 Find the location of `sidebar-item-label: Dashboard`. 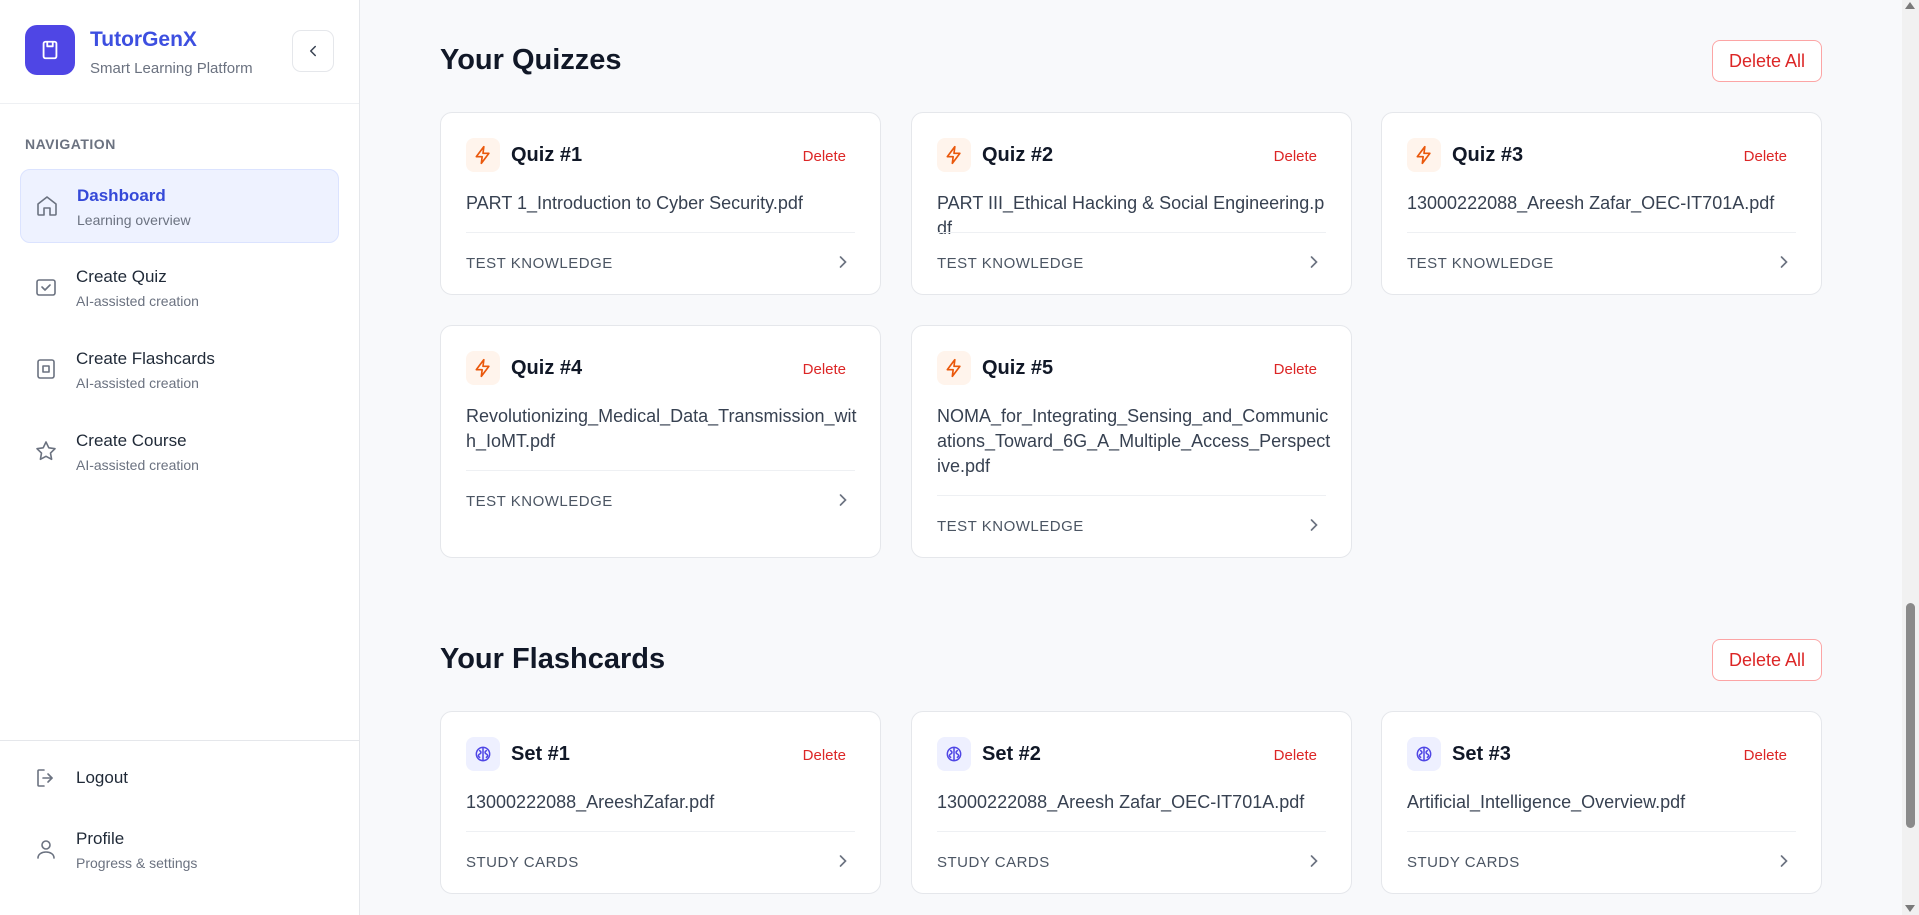

sidebar-item-label: Dashboard is located at coordinates (121, 195).